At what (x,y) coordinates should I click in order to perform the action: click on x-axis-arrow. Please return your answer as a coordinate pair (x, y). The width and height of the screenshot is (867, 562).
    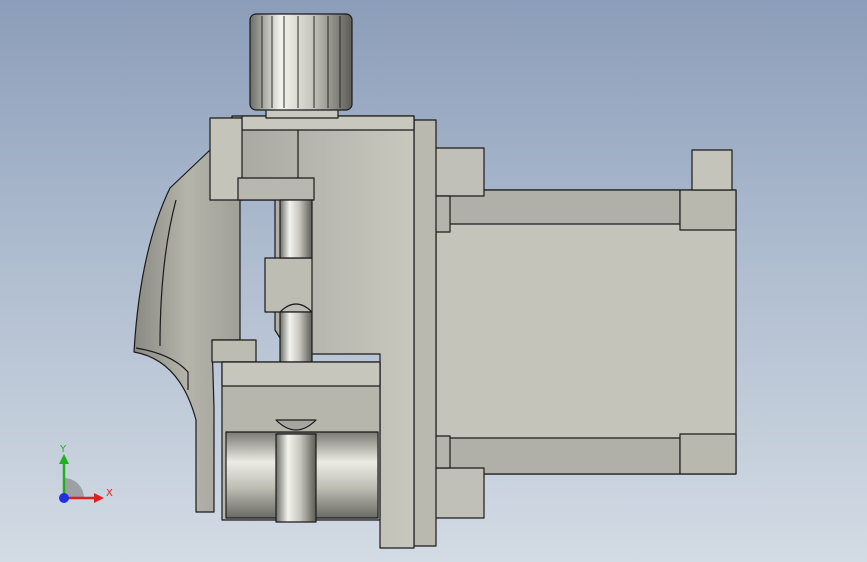
    Looking at the image, I should click on (99, 498).